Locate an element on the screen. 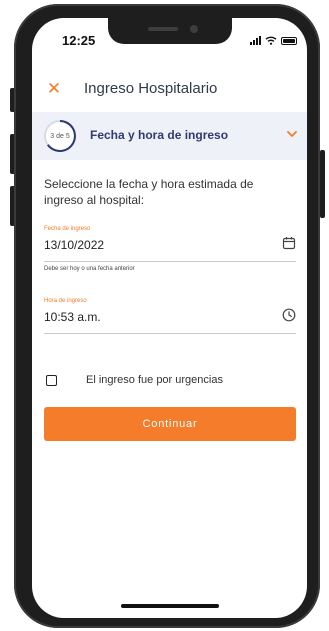 This screenshot has width=329, height=631. speaker-grille is located at coordinates (163, 29).